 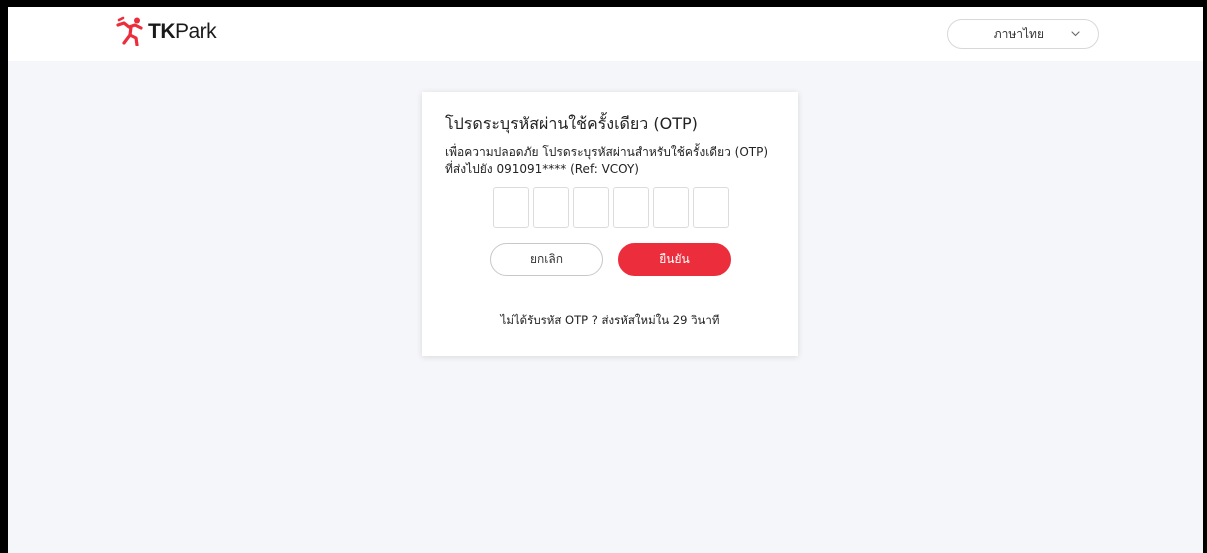 What do you see at coordinates (162, 31) in the screenshot?
I see `logo-text-tk: TK` at bounding box center [162, 31].